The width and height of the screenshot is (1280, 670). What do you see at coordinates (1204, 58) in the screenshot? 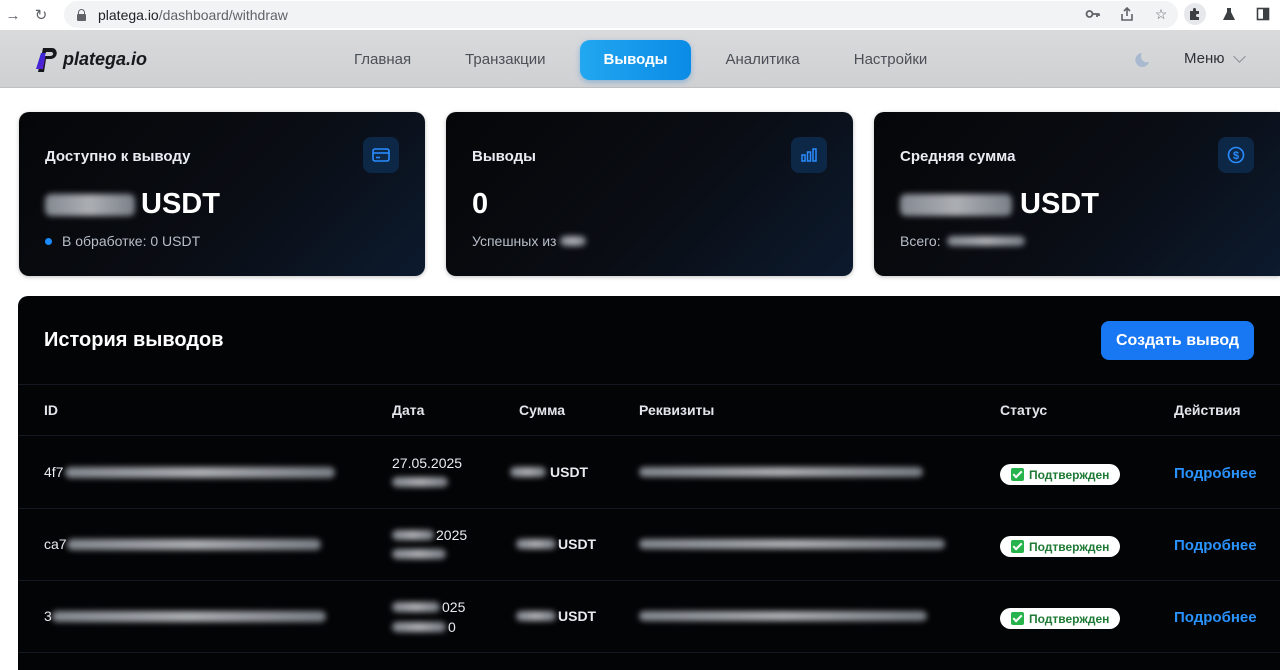
I see `menu-label: Меню` at bounding box center [1204, 58].